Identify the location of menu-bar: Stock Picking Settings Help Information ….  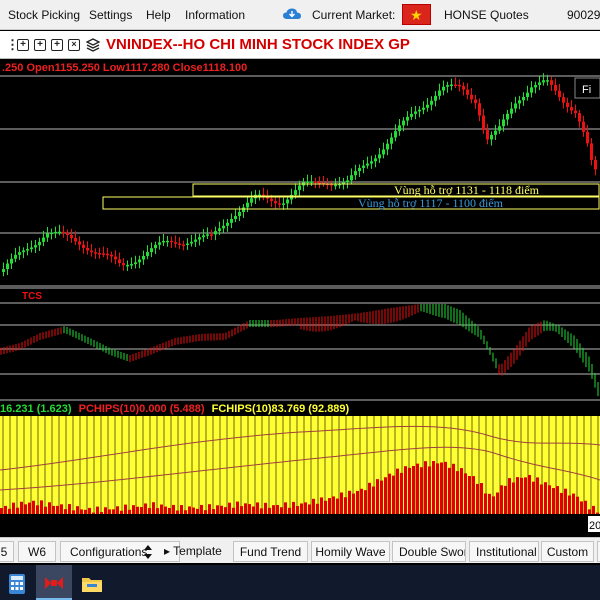
(300, 15).